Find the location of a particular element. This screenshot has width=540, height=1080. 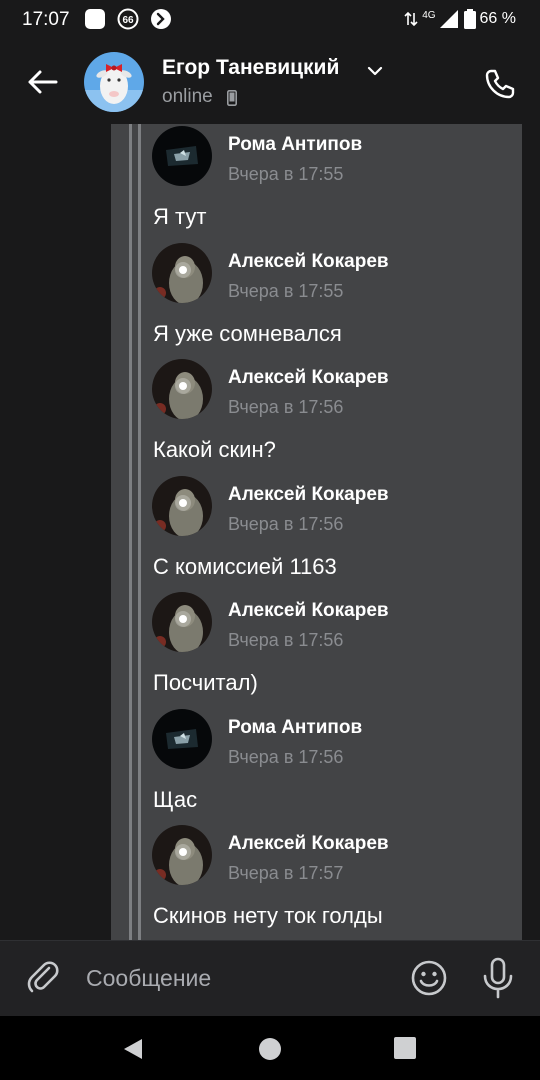

forwarded-message: Рома Антипов Вчера в 17:56 Щас is located at coordinates (337, 766).